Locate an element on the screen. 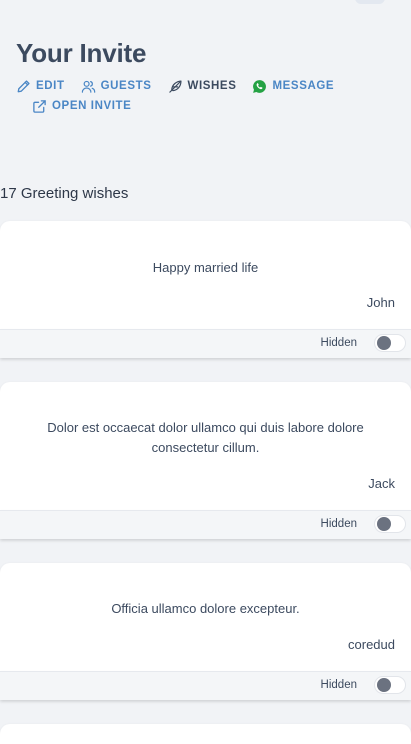 The height and width of the screenshot is (744, 411). wish-card is located at coordinates (205, 734).